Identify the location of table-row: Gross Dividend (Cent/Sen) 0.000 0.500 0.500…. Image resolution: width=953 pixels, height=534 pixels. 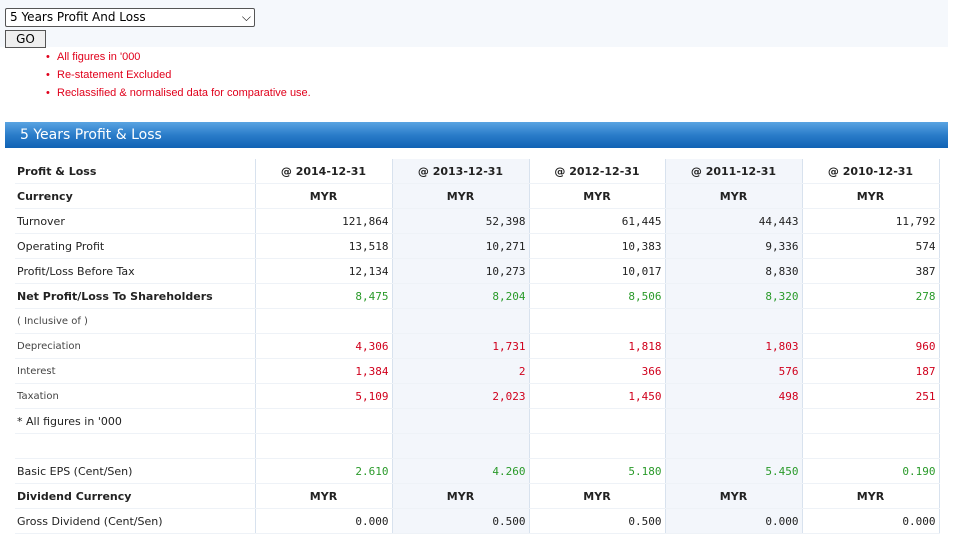
(477, 521).